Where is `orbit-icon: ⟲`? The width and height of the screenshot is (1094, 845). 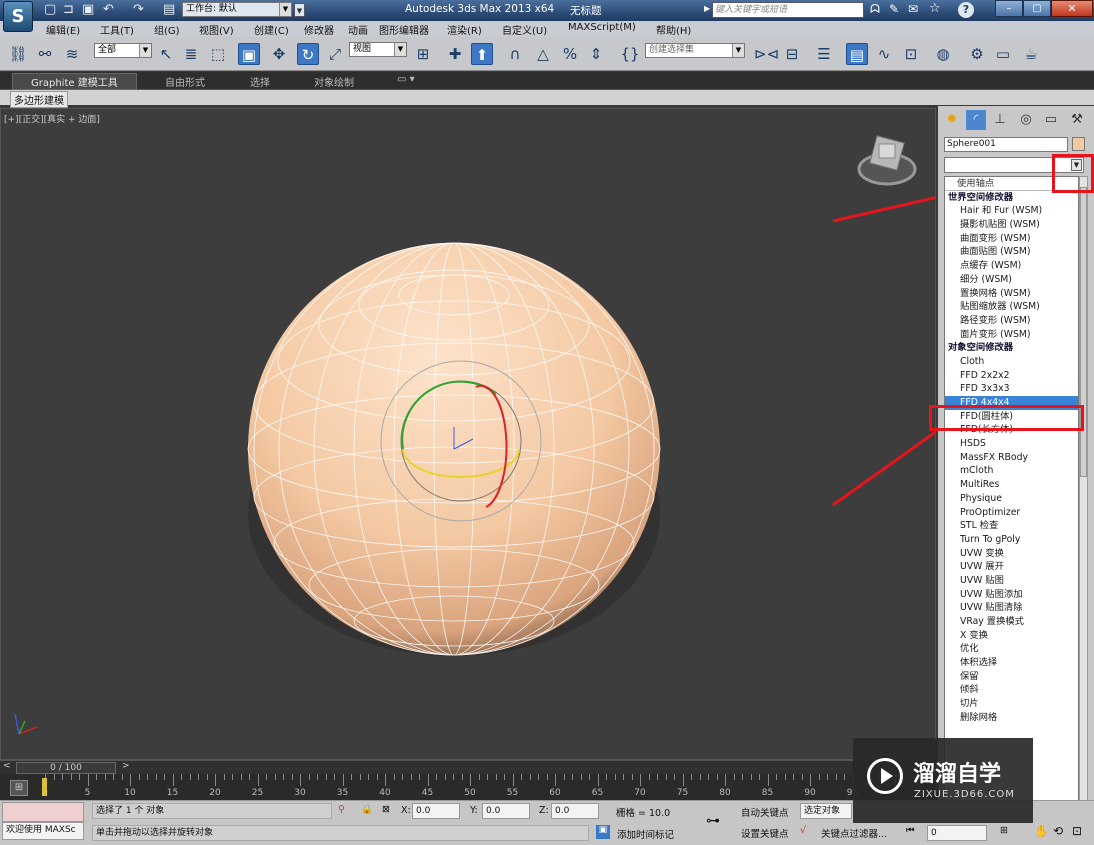 orbit-icon: ⟲ is located at coordinates (1058, 831).